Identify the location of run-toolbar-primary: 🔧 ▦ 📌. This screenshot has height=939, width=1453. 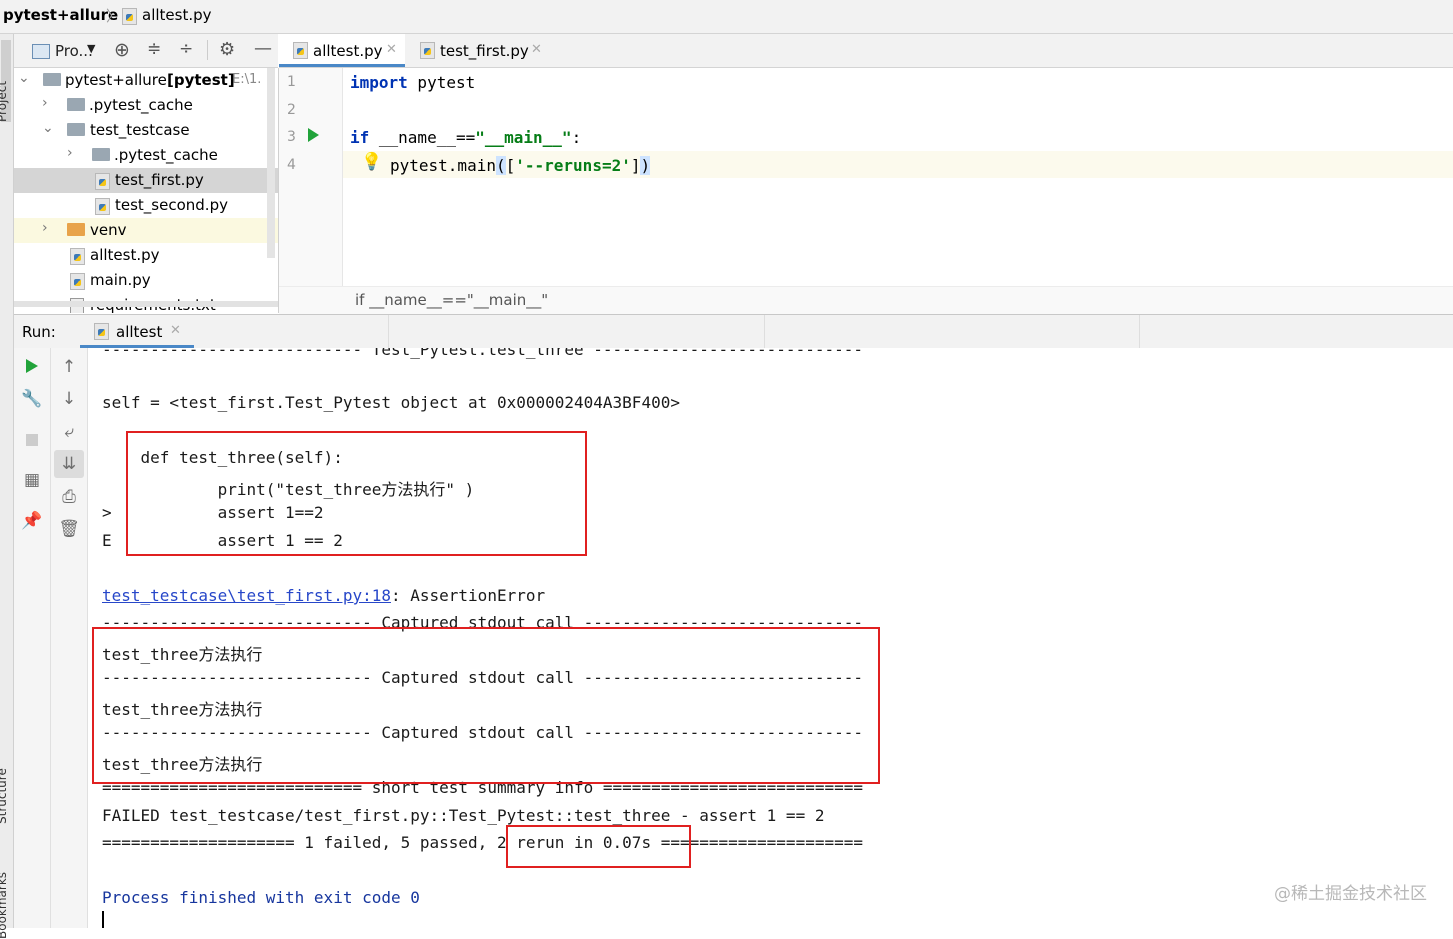
(32, 638).